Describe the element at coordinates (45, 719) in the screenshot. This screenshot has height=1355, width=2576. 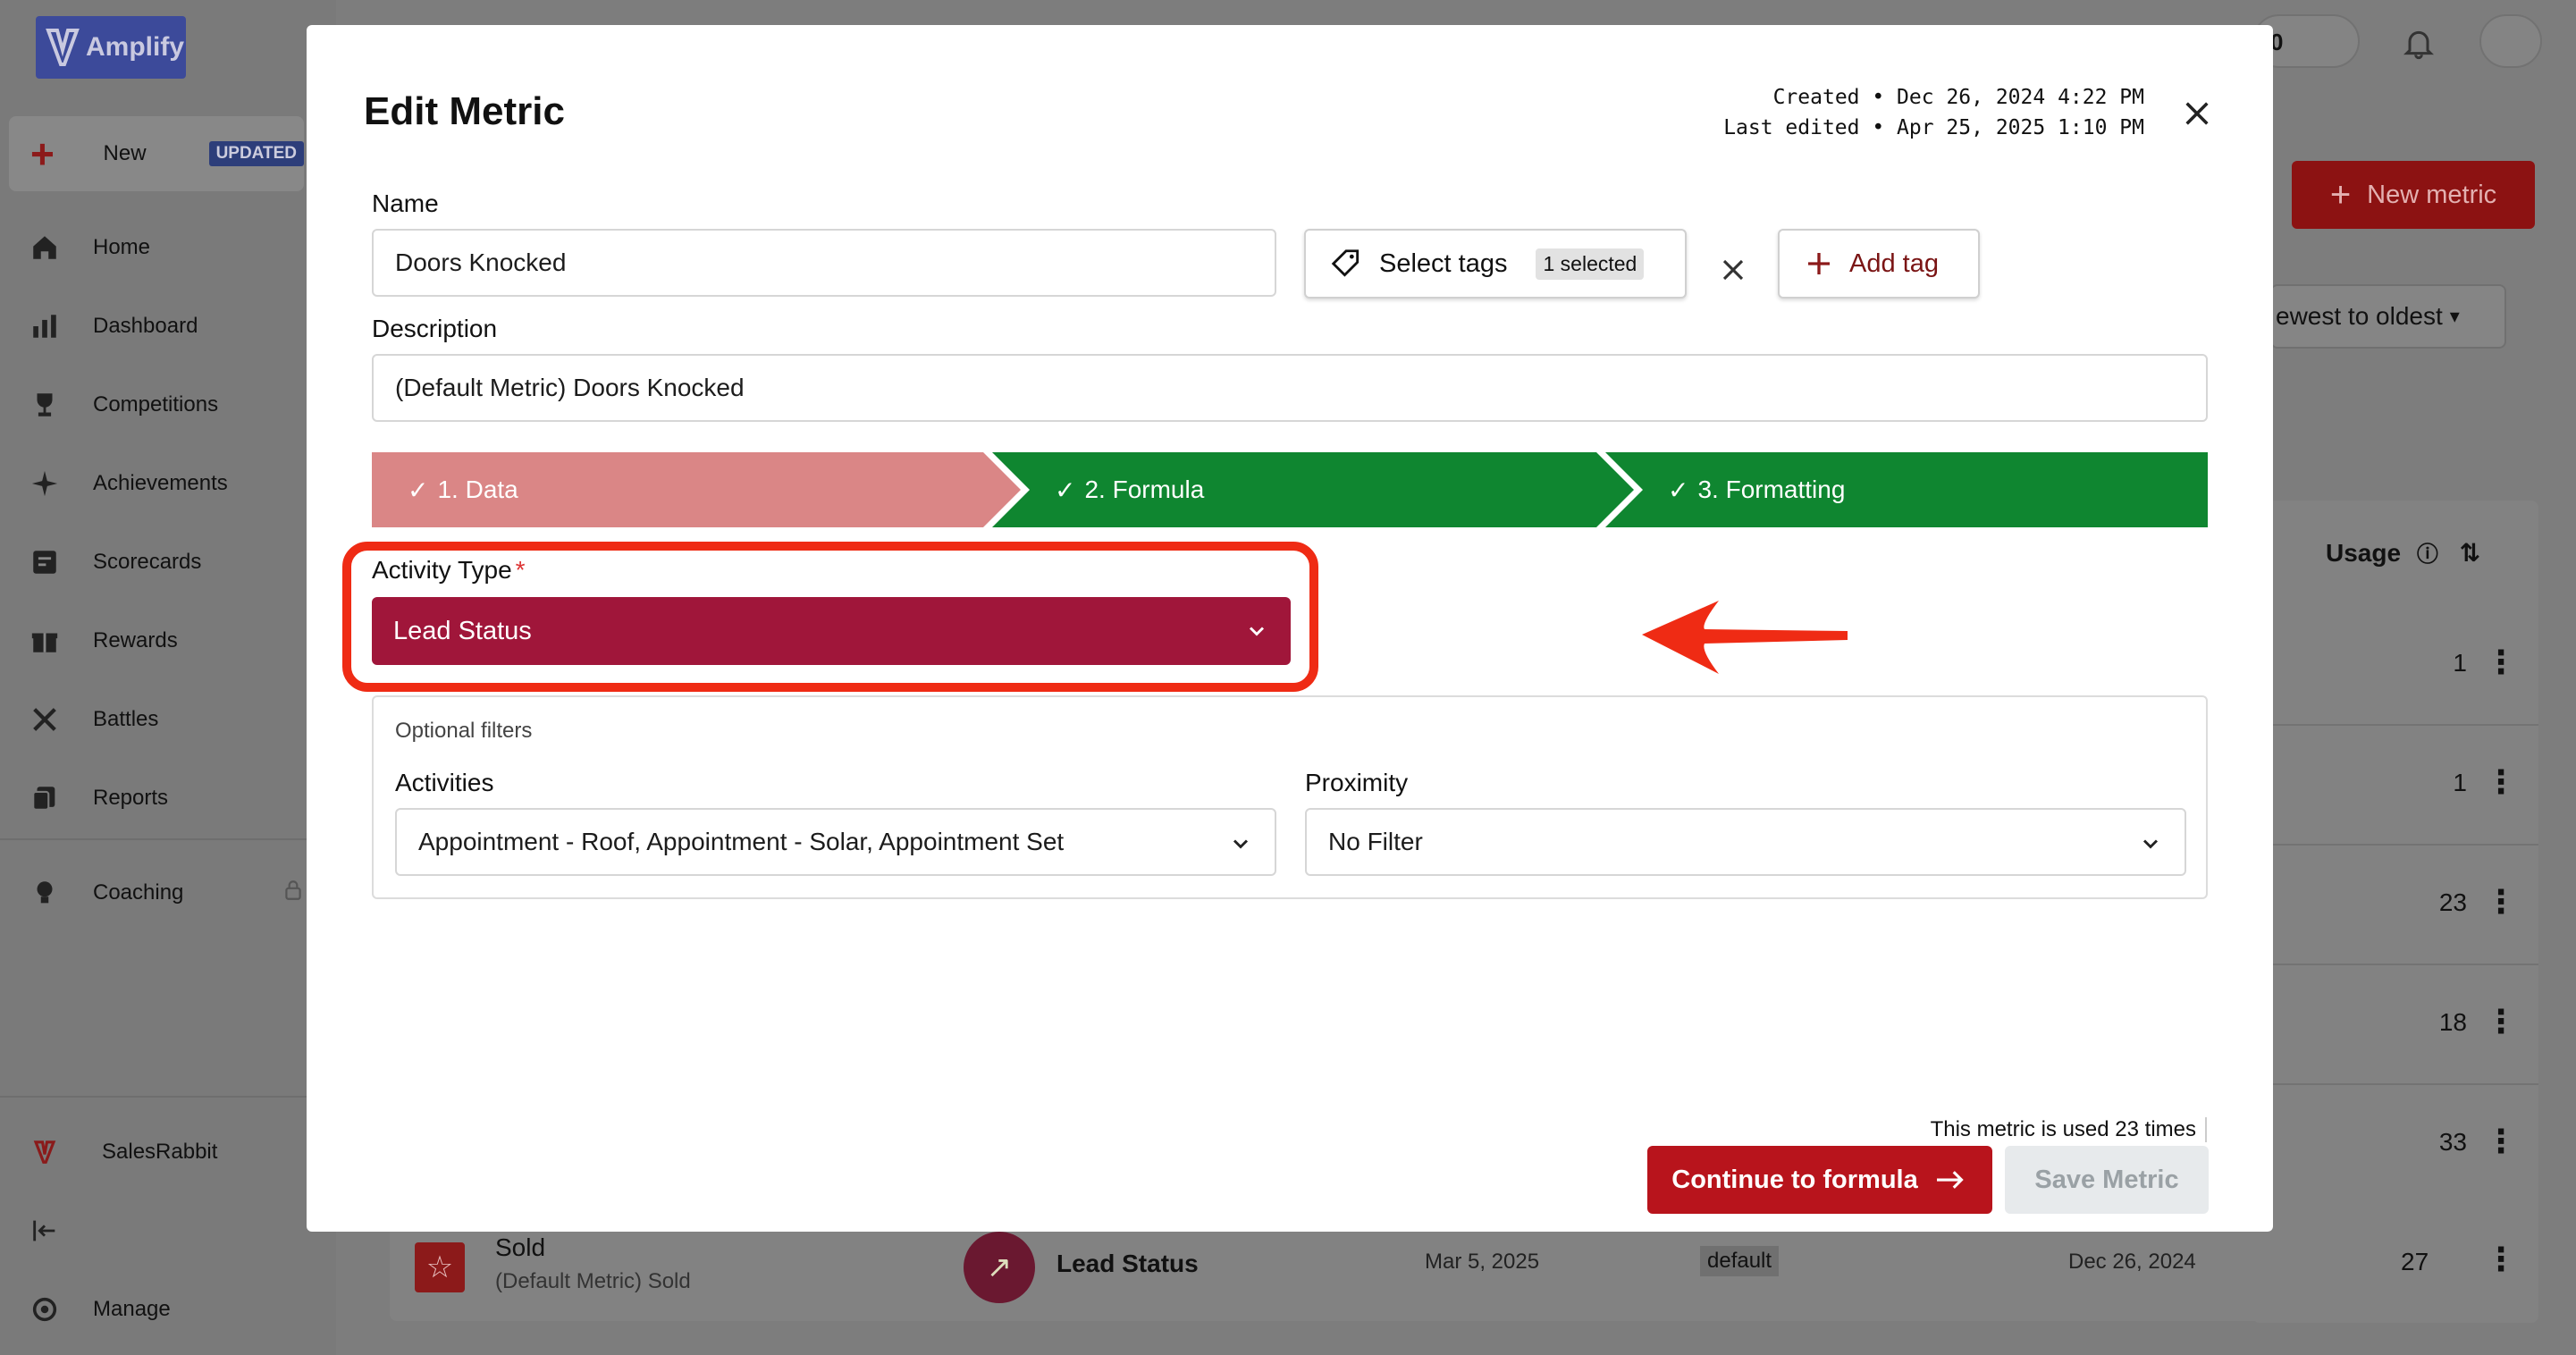
I see `swords-icon` at that location.